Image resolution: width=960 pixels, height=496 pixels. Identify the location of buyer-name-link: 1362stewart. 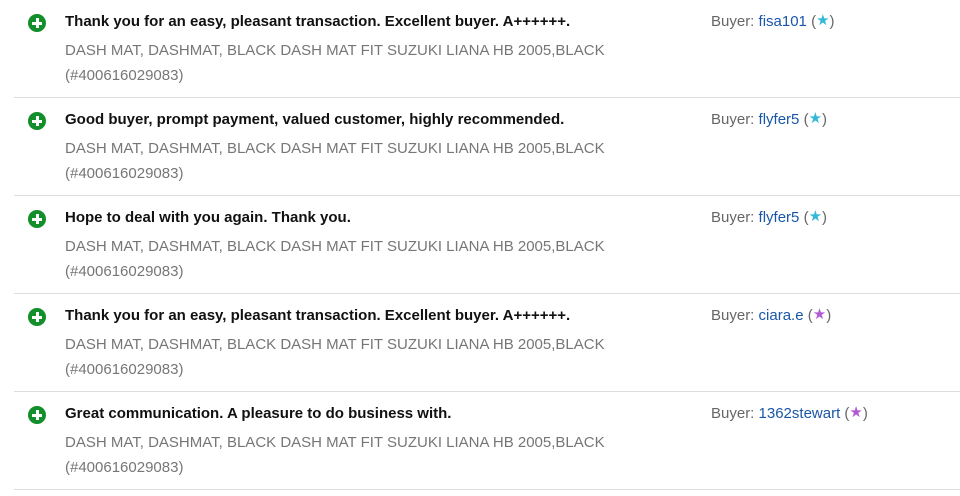
(800, 413).